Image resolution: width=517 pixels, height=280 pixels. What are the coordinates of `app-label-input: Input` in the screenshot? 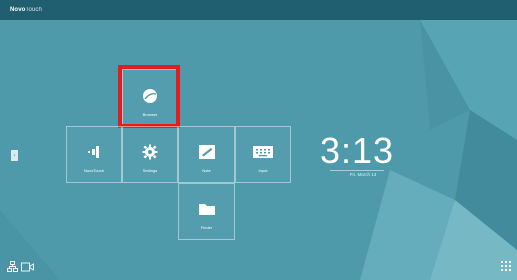 It's located at (263, 170).